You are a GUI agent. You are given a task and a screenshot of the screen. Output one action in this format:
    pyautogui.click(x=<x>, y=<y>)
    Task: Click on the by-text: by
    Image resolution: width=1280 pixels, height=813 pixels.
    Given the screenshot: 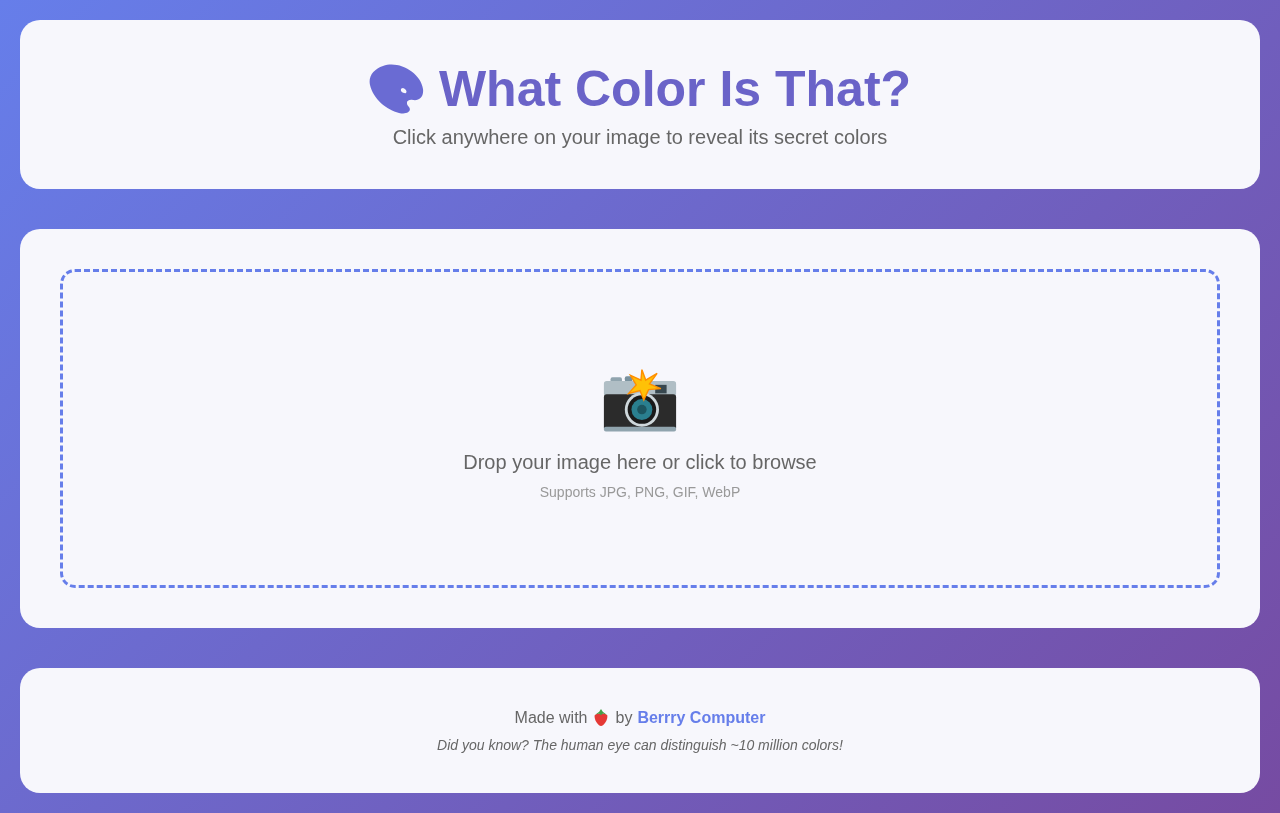 What is the action you would take?
    pyautogui.click(x=624, y=717)
    